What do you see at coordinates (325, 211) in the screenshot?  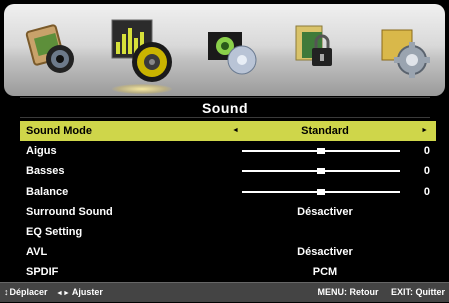 I see `surround-sound-value: Désactiver` at bounding box center [325, 211].